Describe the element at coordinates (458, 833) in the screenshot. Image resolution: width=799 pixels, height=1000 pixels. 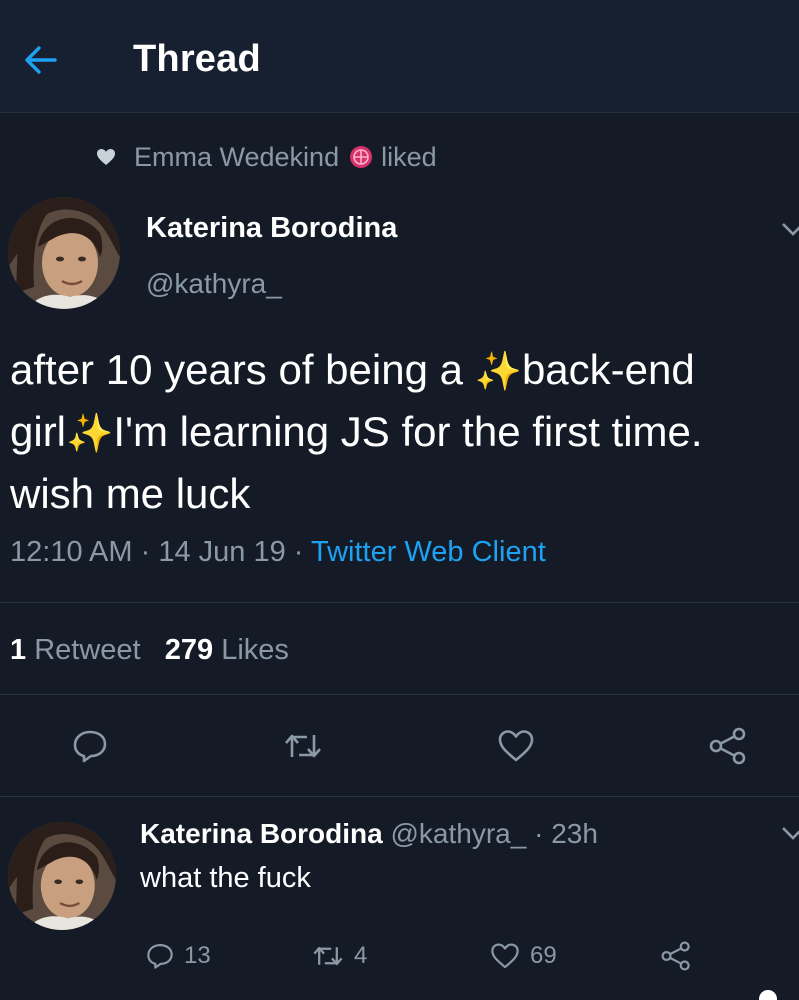
I see `reply-author-handle: @kathyra_` at that location.